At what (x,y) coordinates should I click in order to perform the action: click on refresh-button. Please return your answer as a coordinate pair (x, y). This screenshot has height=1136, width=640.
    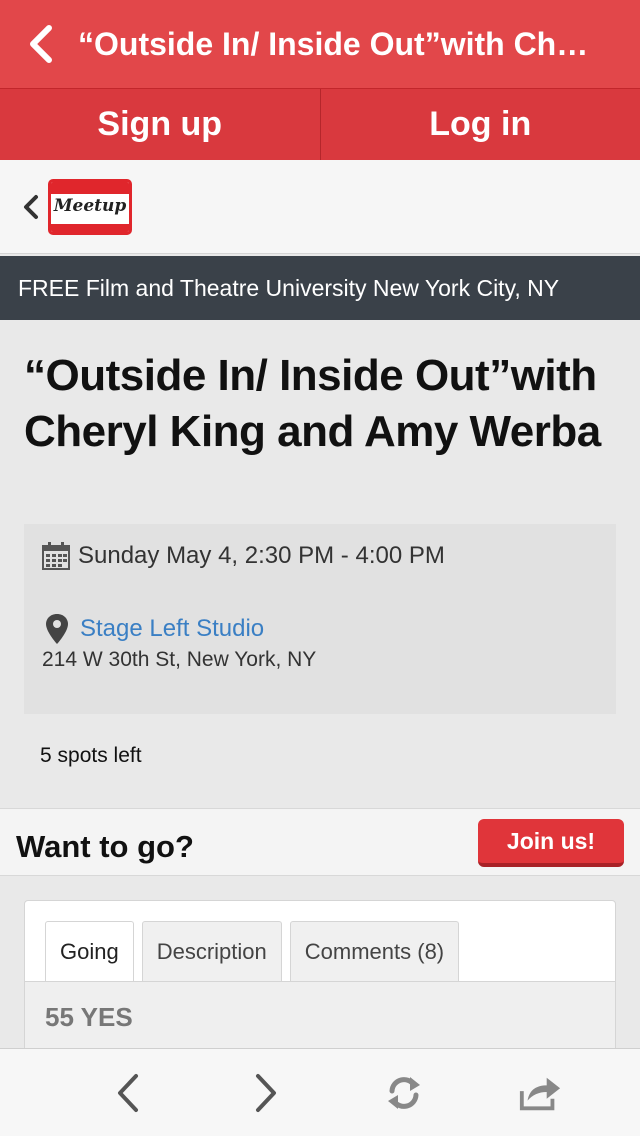
    Looking at the image, I should click on (404, 1093).